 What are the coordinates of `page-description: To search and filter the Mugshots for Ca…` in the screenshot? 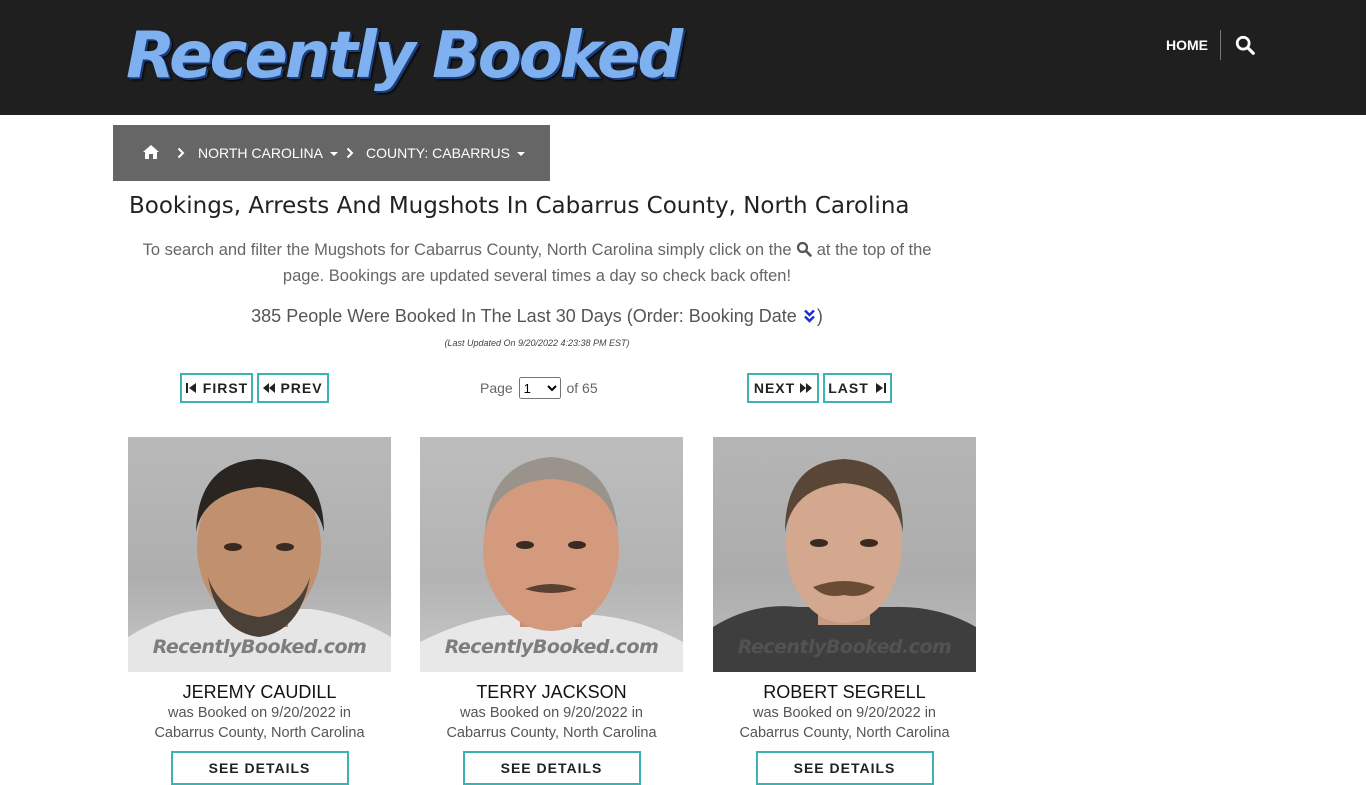 It's located at (537, 263).